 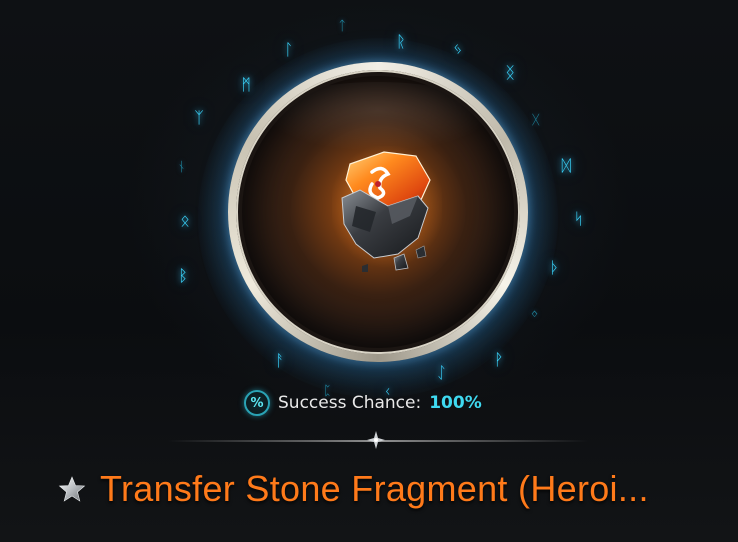 What do you see at coordinates (566, 166) in the screenshot?
I see `rune-glyph: ᛞ` at bounding box center [566, 166].